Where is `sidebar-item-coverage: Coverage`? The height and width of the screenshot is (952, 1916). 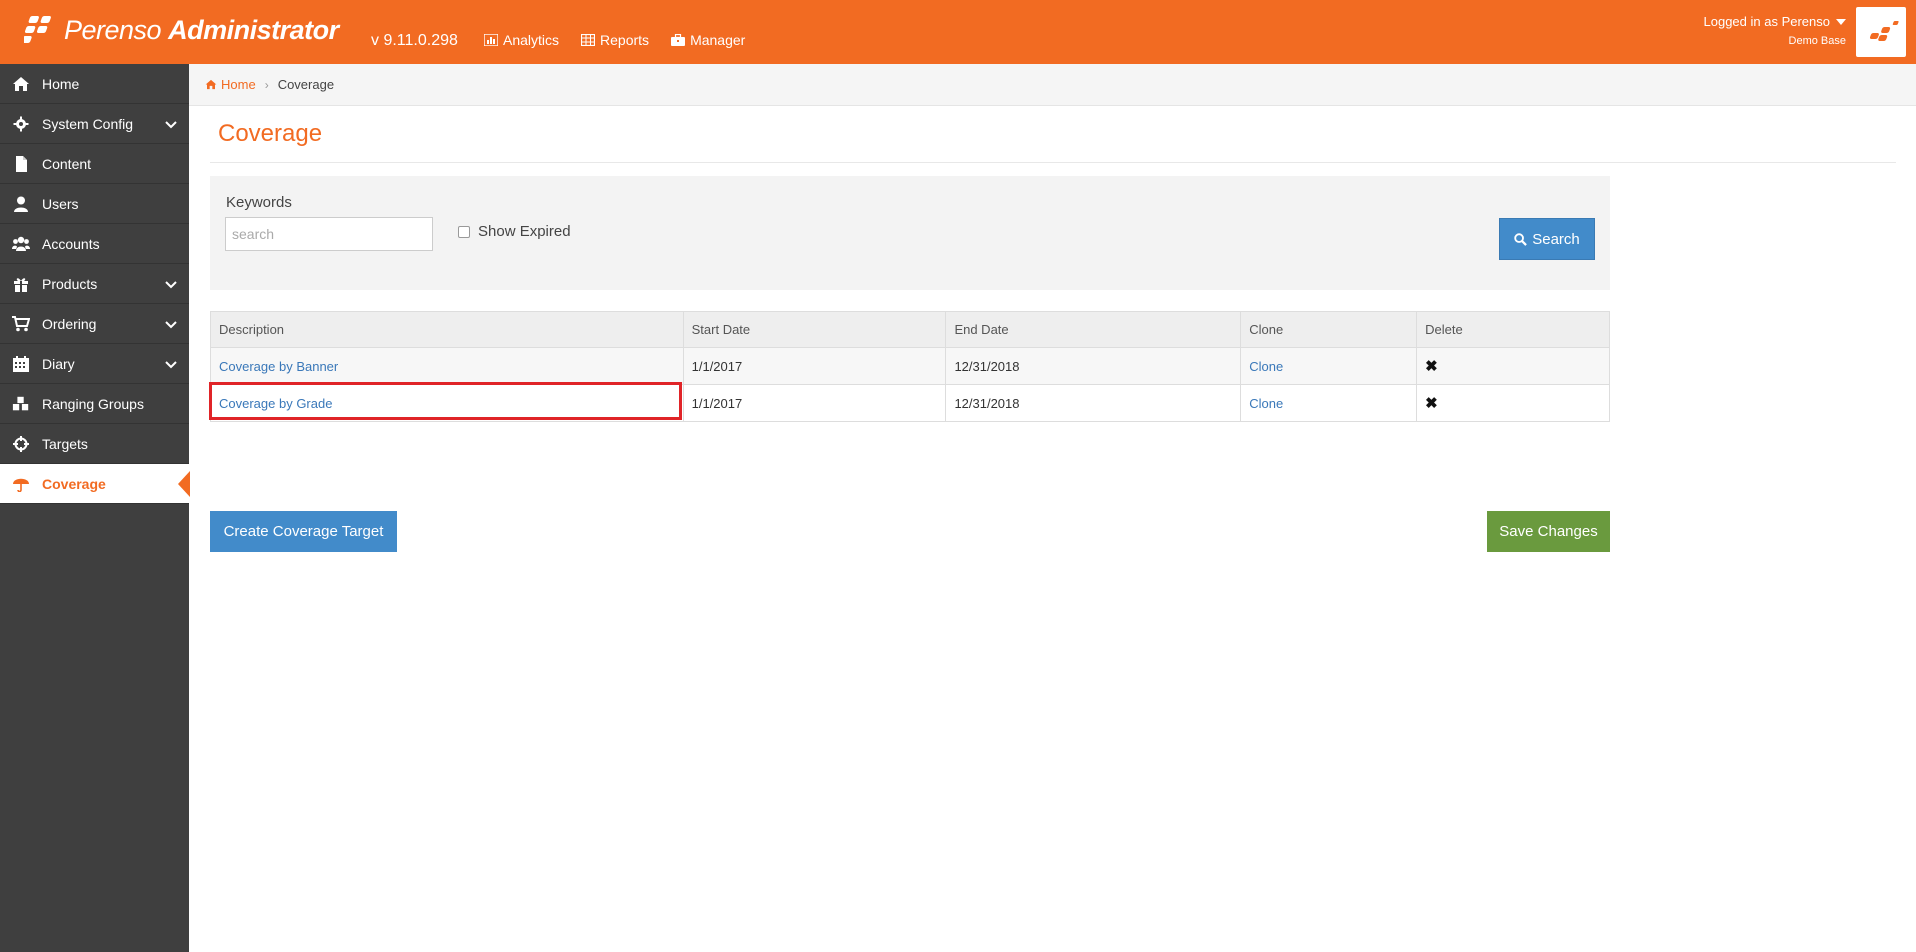 sidebar-item-coverage: Coverage is located at coordinates (95, 484).